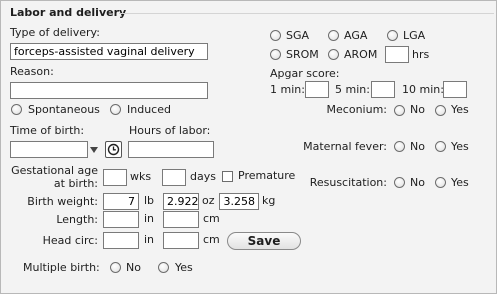 Image resolution: width=497 pixels, height=294 pixels. What do you see at coordinates (141, 176) in the screenshot?
I see `weeks-unit: wks` at bounding box center [141, 176].